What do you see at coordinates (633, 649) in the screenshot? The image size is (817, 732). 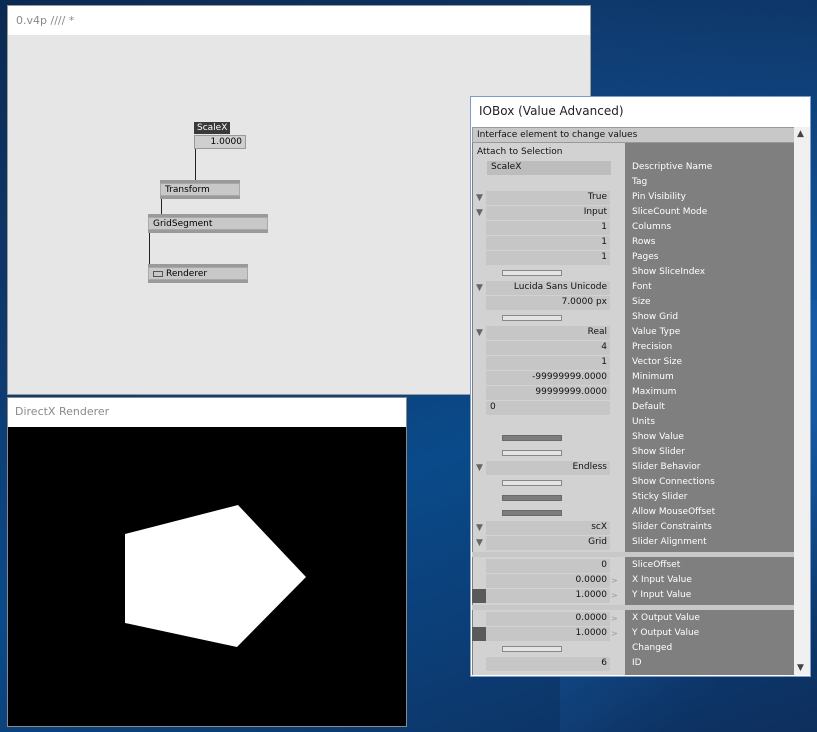 I see `inspector-row: Changed` at bounding box center [633, 649].